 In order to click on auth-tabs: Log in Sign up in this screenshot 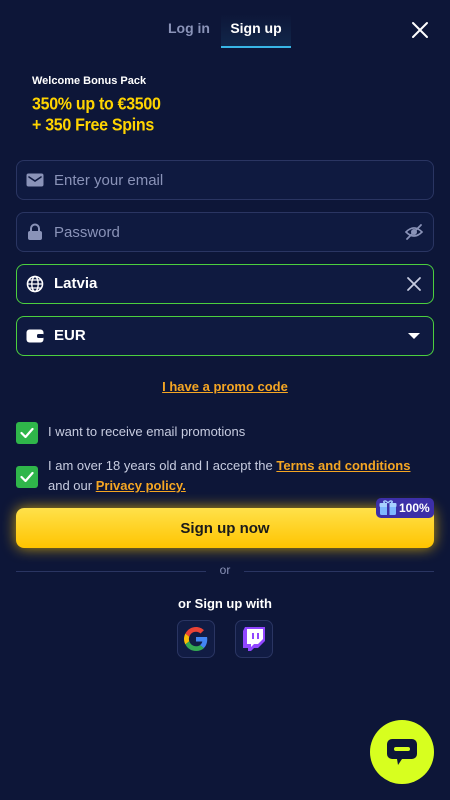, I will do `click(225, 24)`.